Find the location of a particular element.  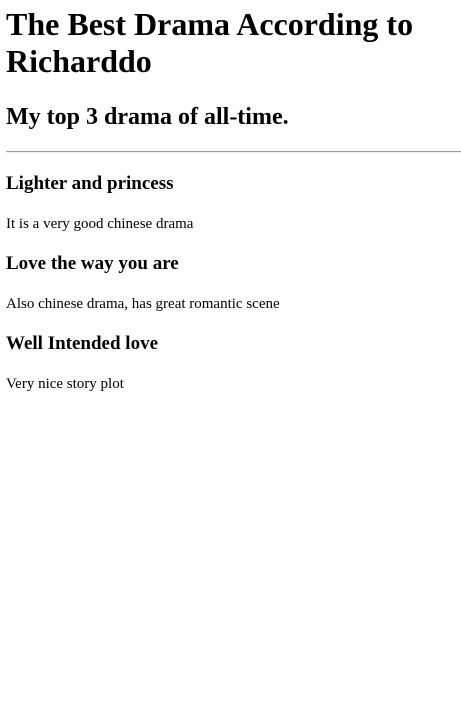

drama-title: Love the way you are is located at coordinates (92, 263).